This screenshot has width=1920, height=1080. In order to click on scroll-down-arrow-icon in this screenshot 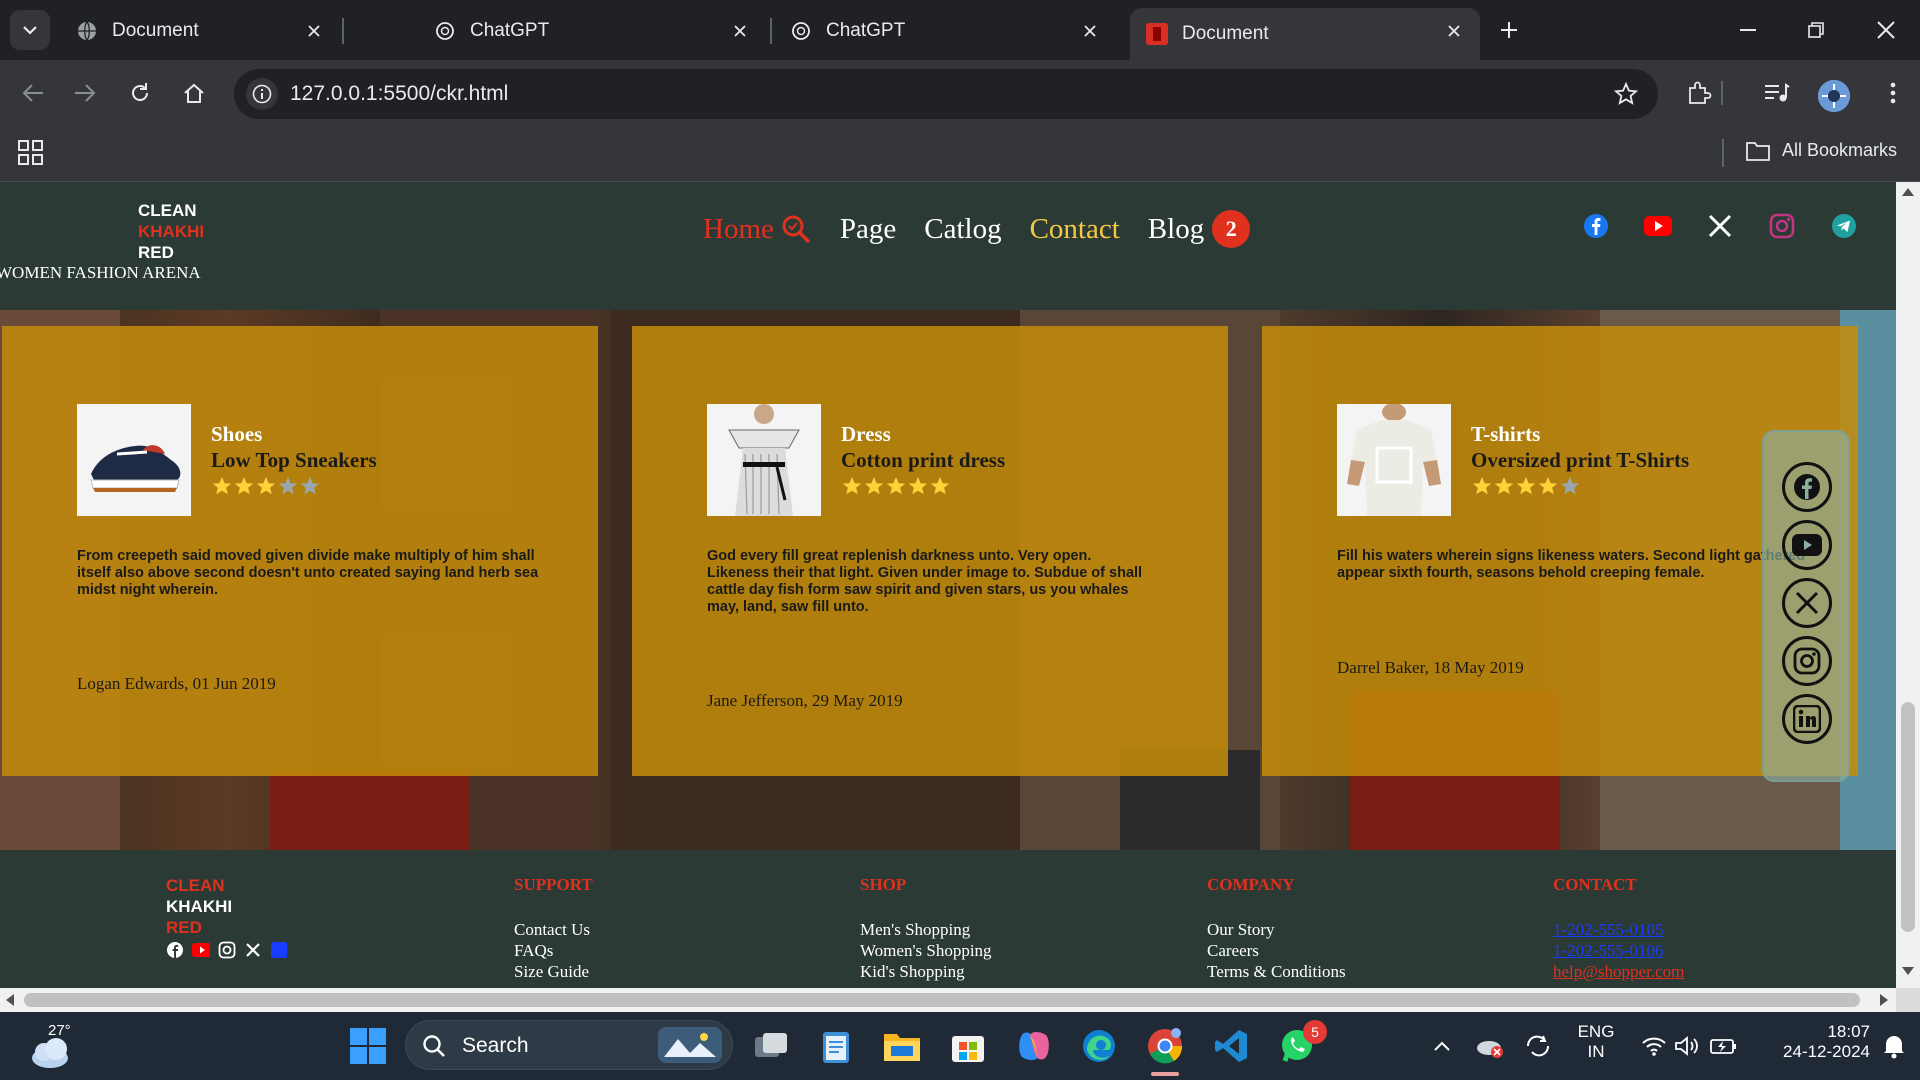, I will do `click(1908, 971)`.